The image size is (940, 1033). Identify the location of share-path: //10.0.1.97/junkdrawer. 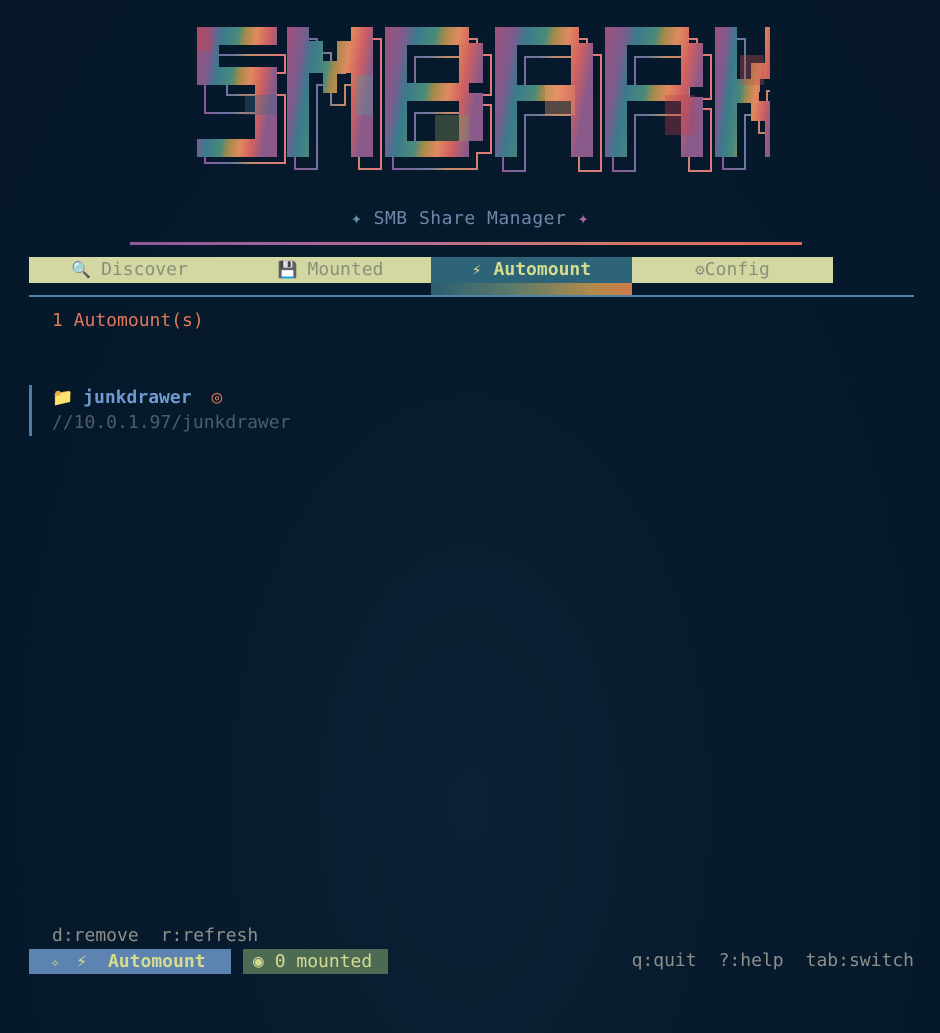
(171, 422).